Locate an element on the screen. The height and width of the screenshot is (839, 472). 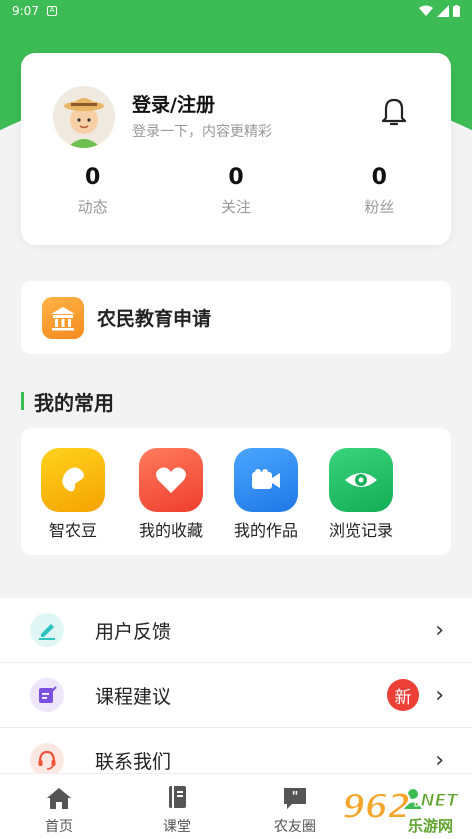
avatar is located at coordinates (84, 117).